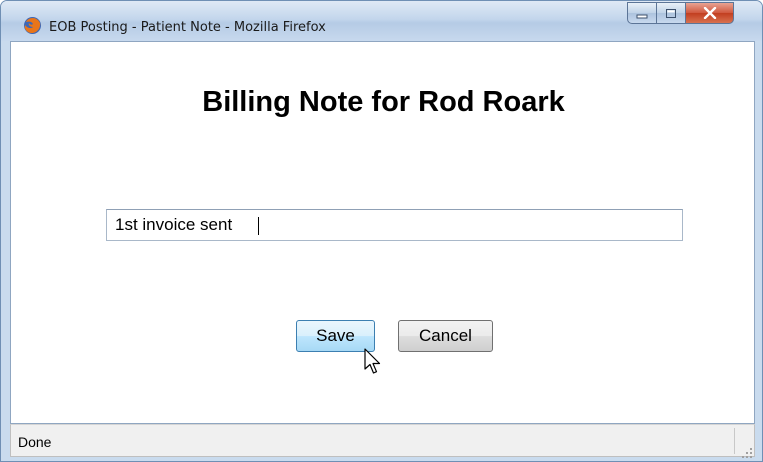 The width and height of the screenshot is (763, 462). Describe the element at coordinates (373, 362) in the screenshot. I see `mouse-pointer-icon` at that location.